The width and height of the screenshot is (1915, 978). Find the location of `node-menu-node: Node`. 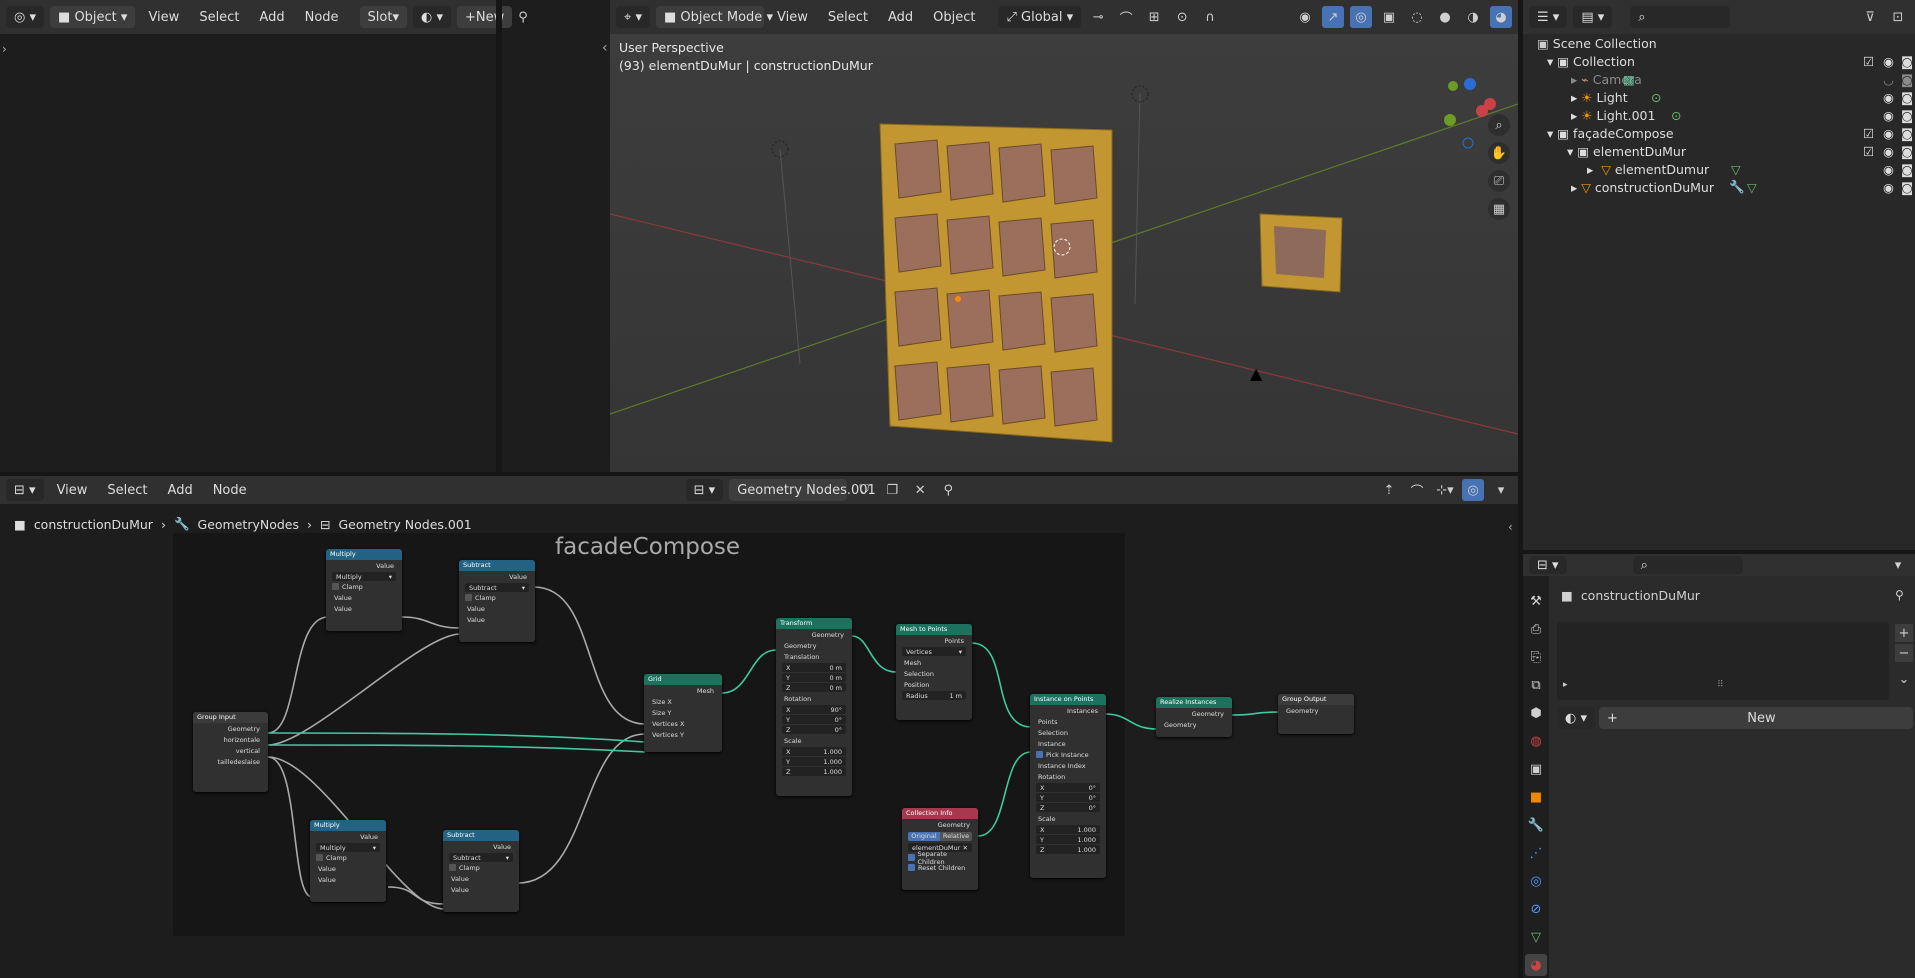

node-menu-node: Node is located at coordinates (230, 490).